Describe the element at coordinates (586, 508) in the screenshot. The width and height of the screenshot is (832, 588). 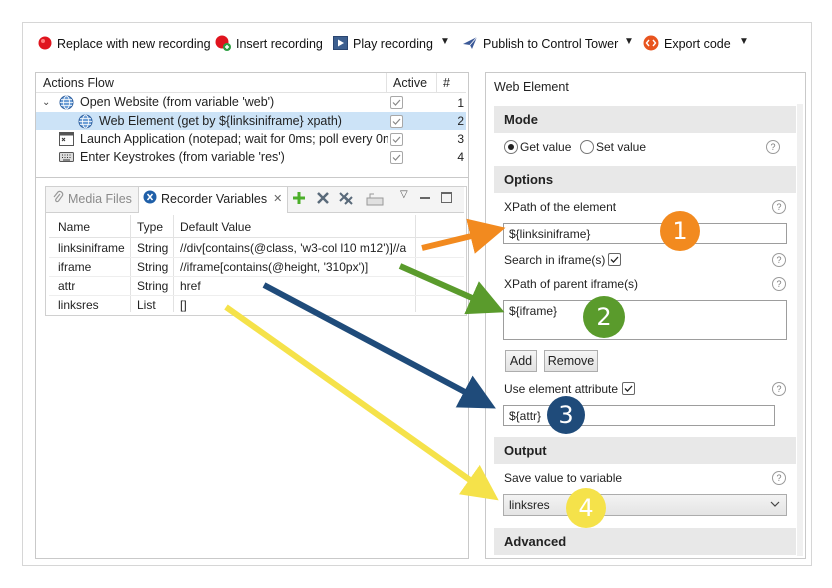
I see `callout-badge: 4` at that location.